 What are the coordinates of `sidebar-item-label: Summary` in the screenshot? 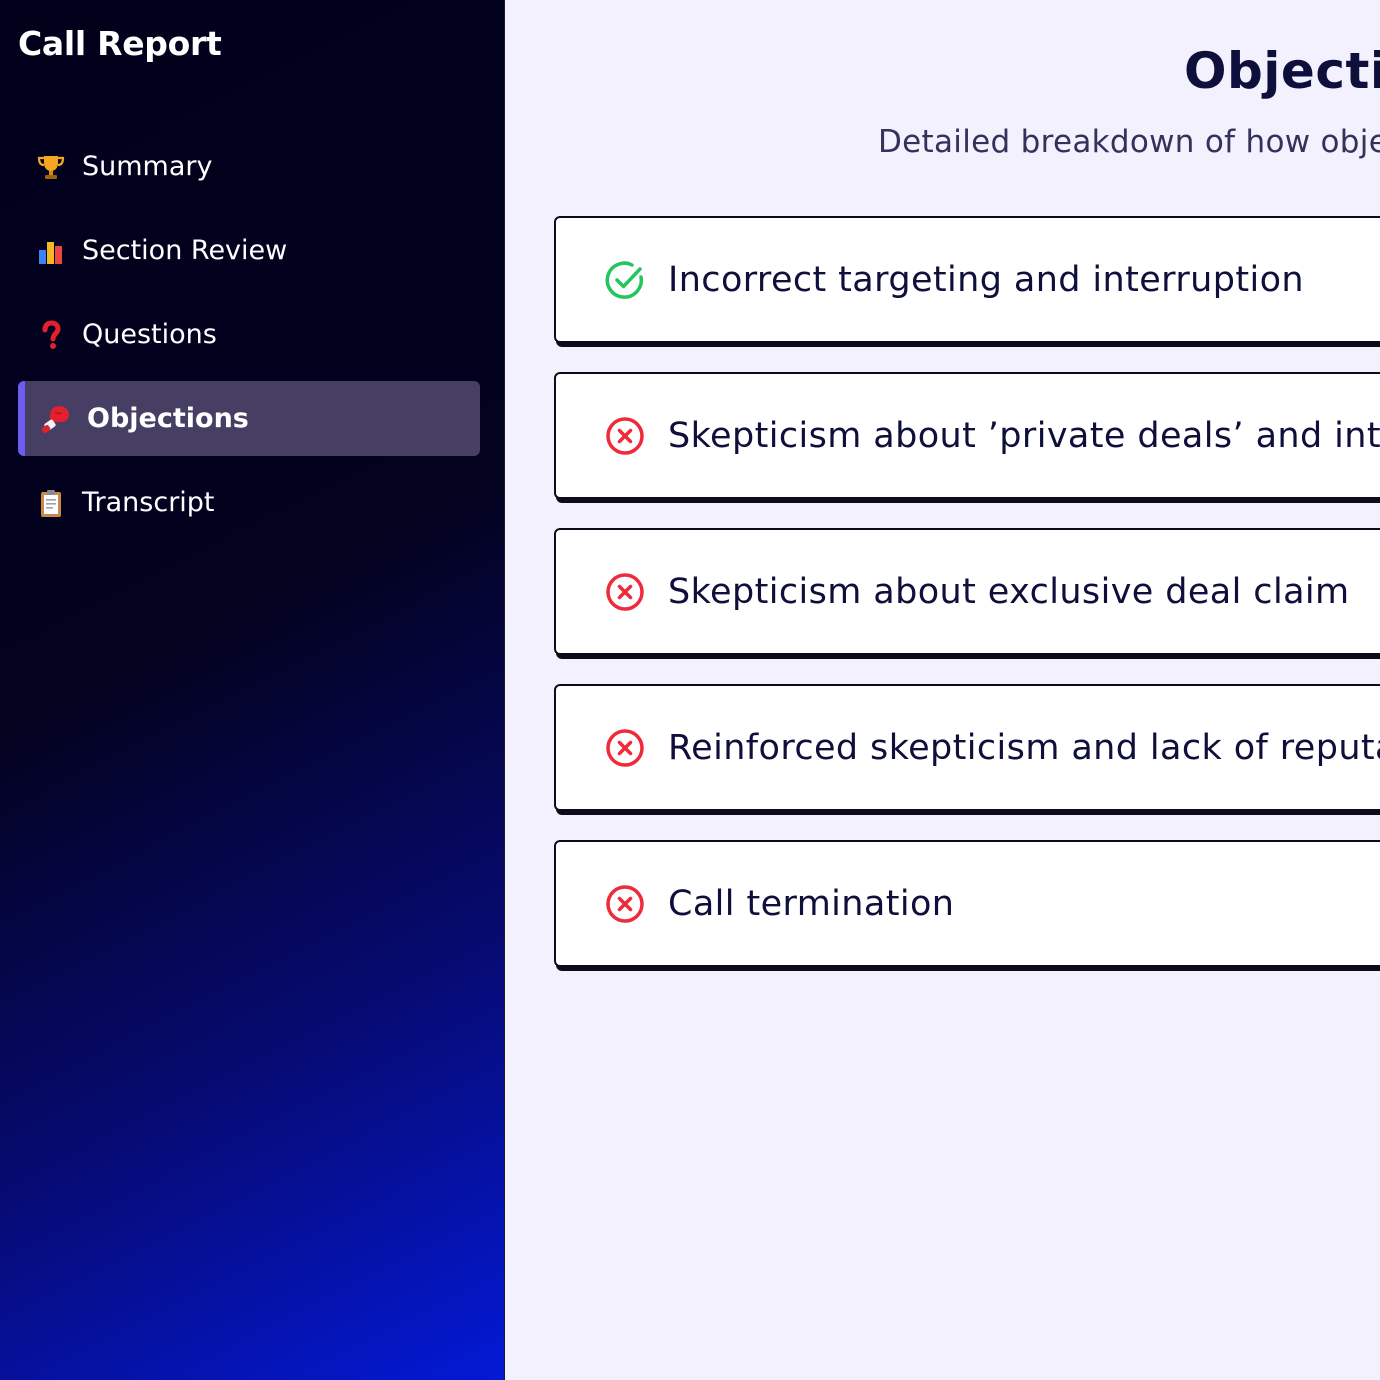 It's located at (147, 166).